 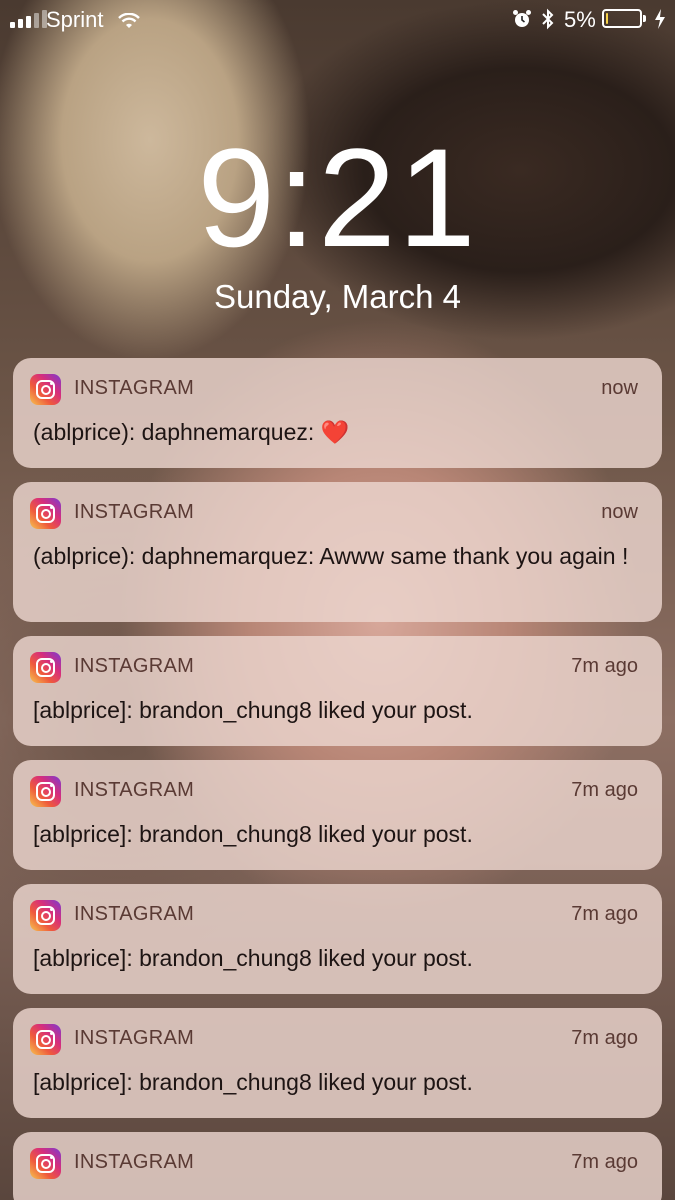 I want to click on lock-clock: 9:21, so click(x=337, y=197).